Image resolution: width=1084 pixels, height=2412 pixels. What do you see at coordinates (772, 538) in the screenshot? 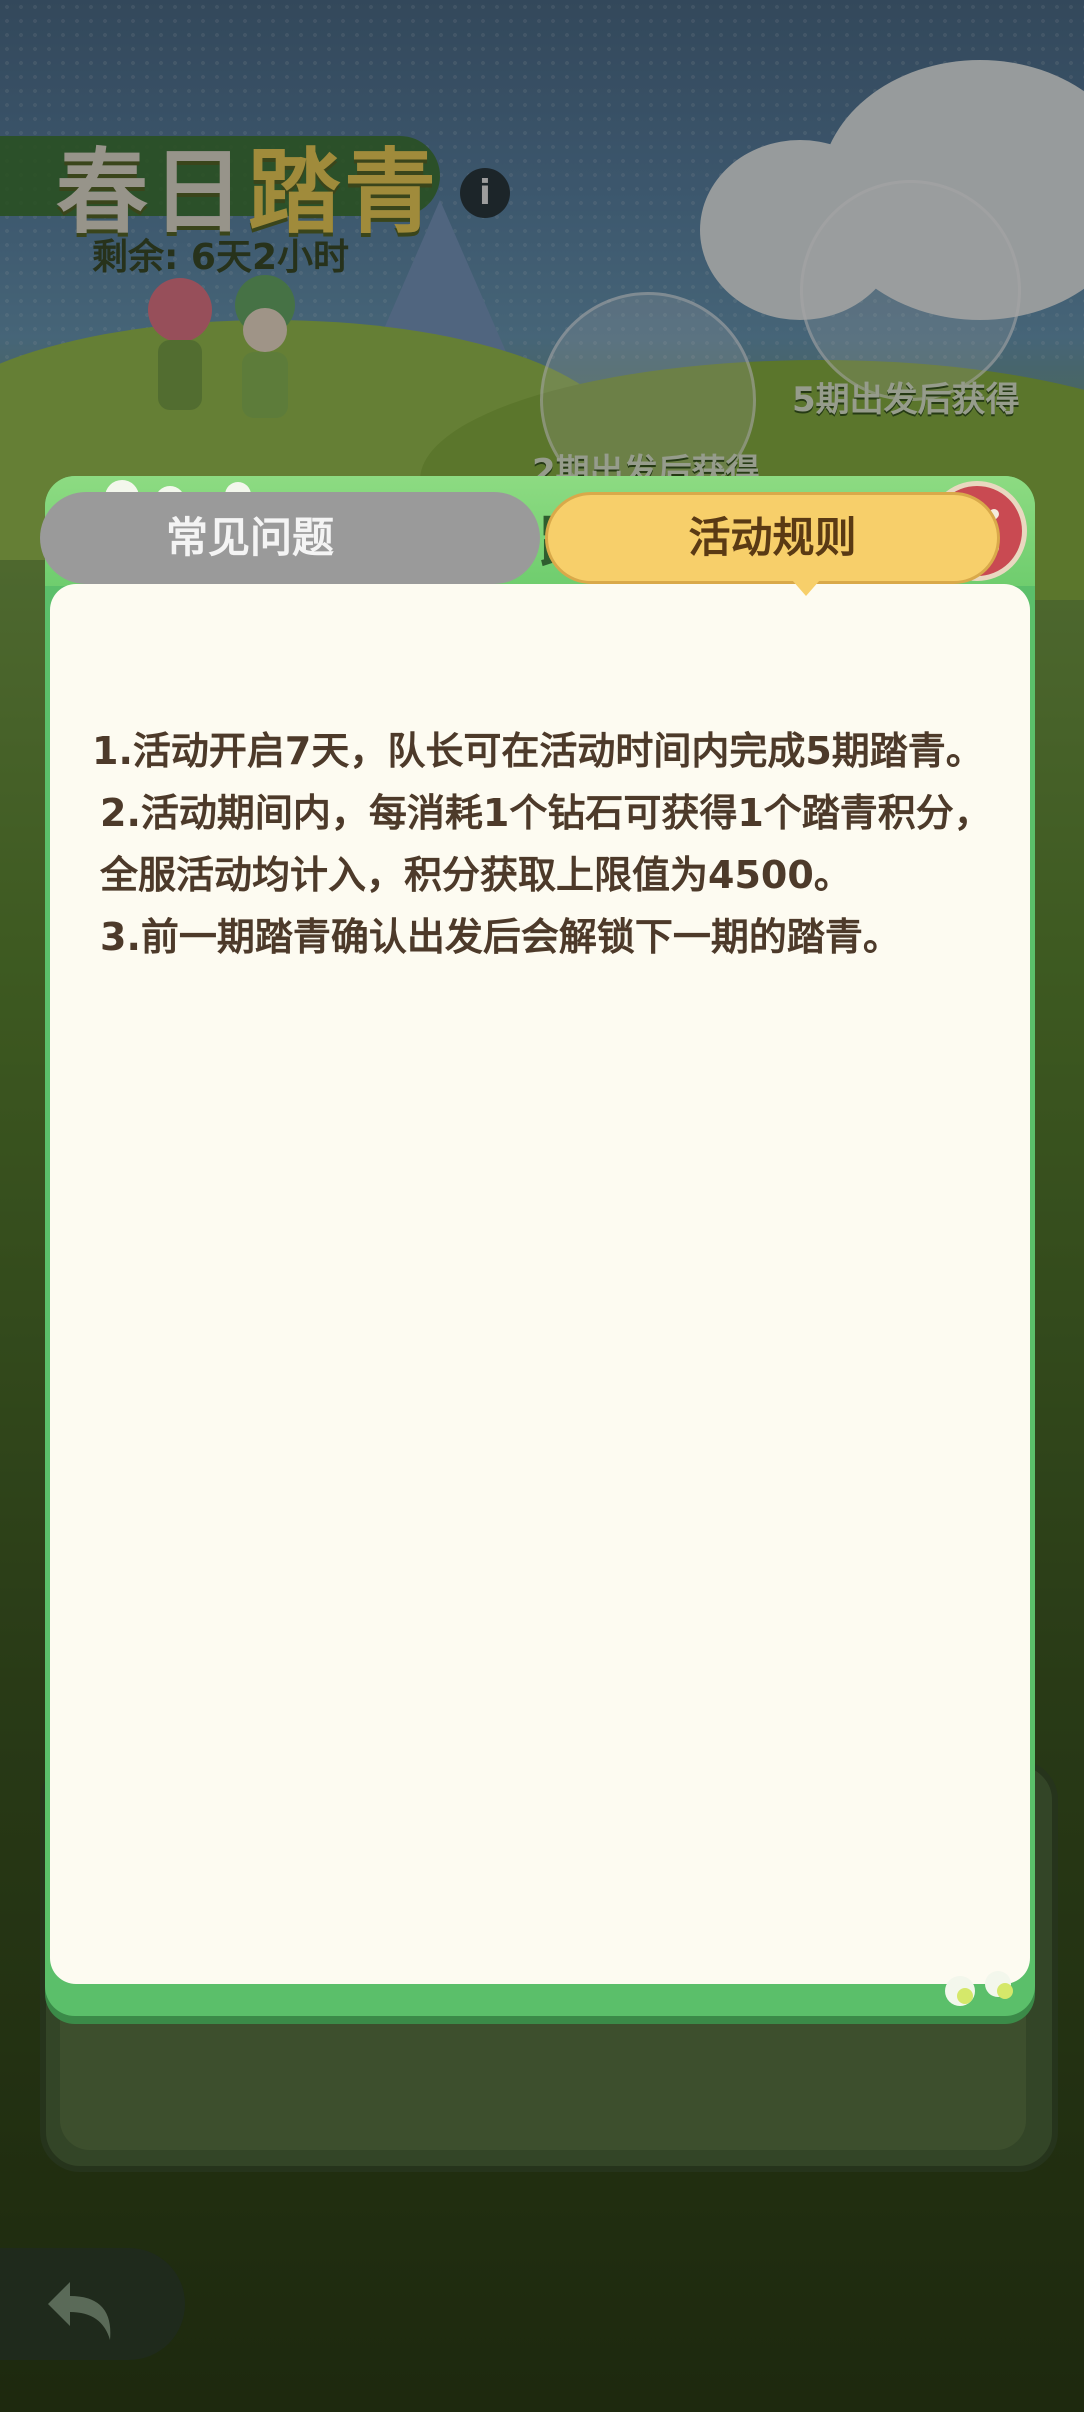
I see `tab-rules: 活动规则` at bounding box center [772, 538].